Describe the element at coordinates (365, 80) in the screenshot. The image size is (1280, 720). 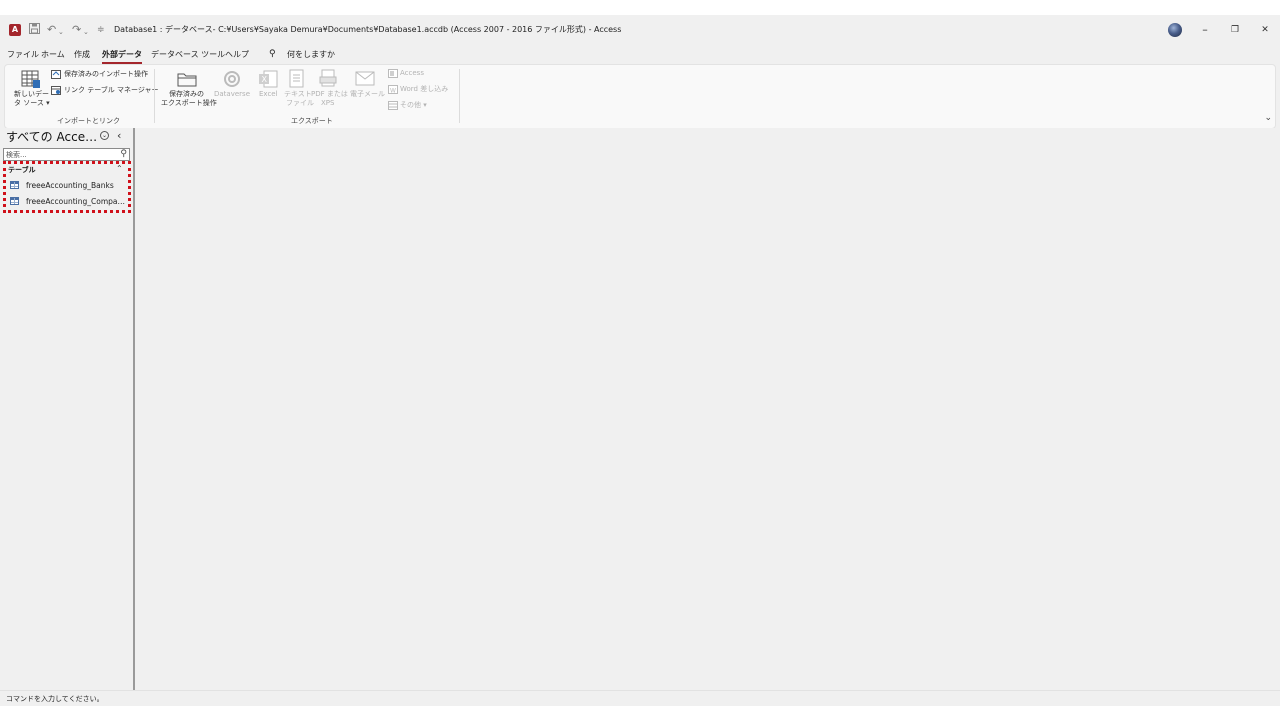
I see `email-icon` at that location.